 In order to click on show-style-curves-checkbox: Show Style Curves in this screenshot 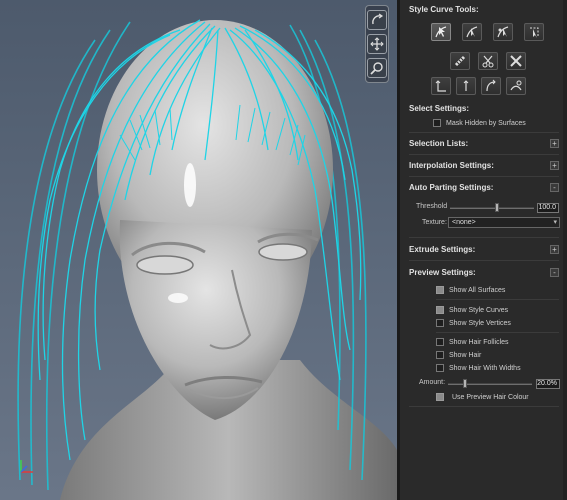, I will do `click(472, 310)`.